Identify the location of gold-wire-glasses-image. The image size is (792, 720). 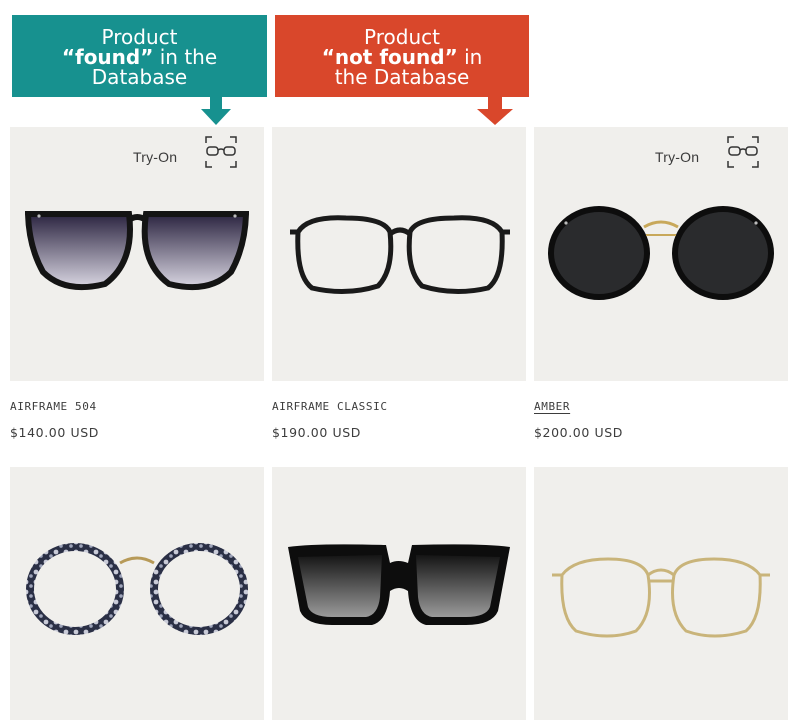
(661, 597).